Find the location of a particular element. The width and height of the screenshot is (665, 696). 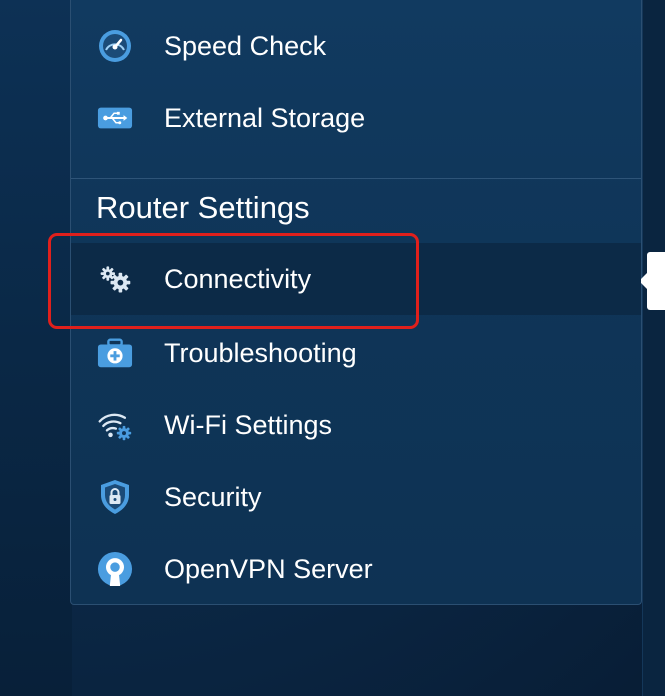

wifi-gear-icon is located at coordinates (115, 425).